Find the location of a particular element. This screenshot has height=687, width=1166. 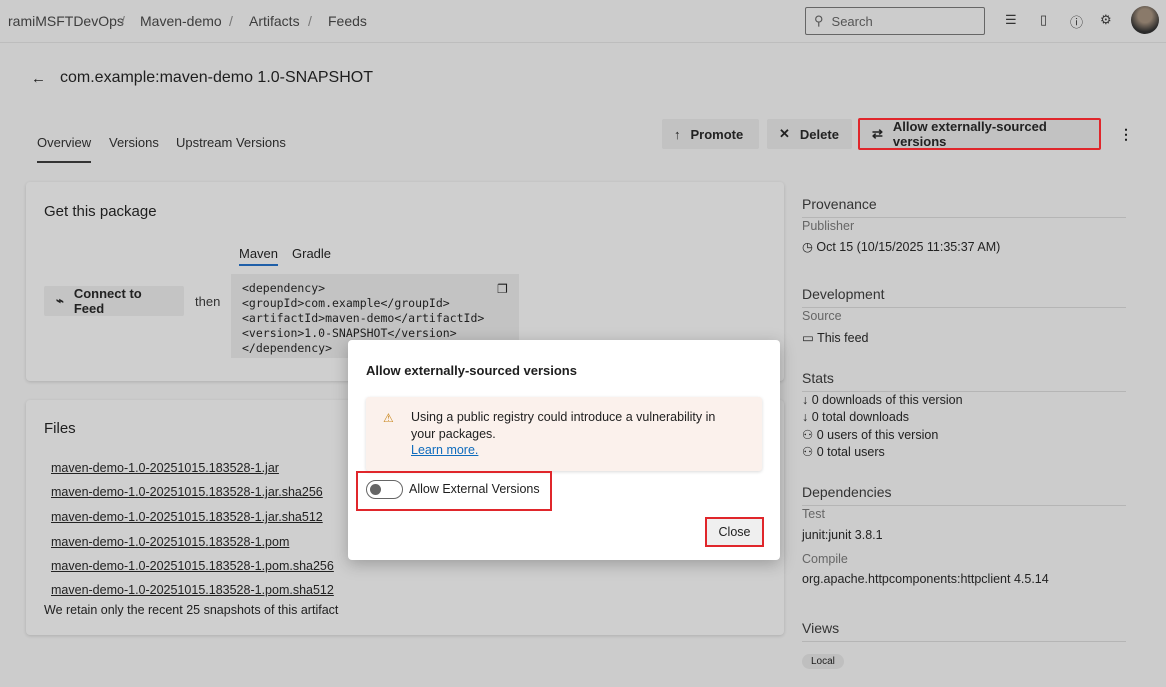

dialog-title: Allow externally-sourced versions is located at coordinates (471, 370).